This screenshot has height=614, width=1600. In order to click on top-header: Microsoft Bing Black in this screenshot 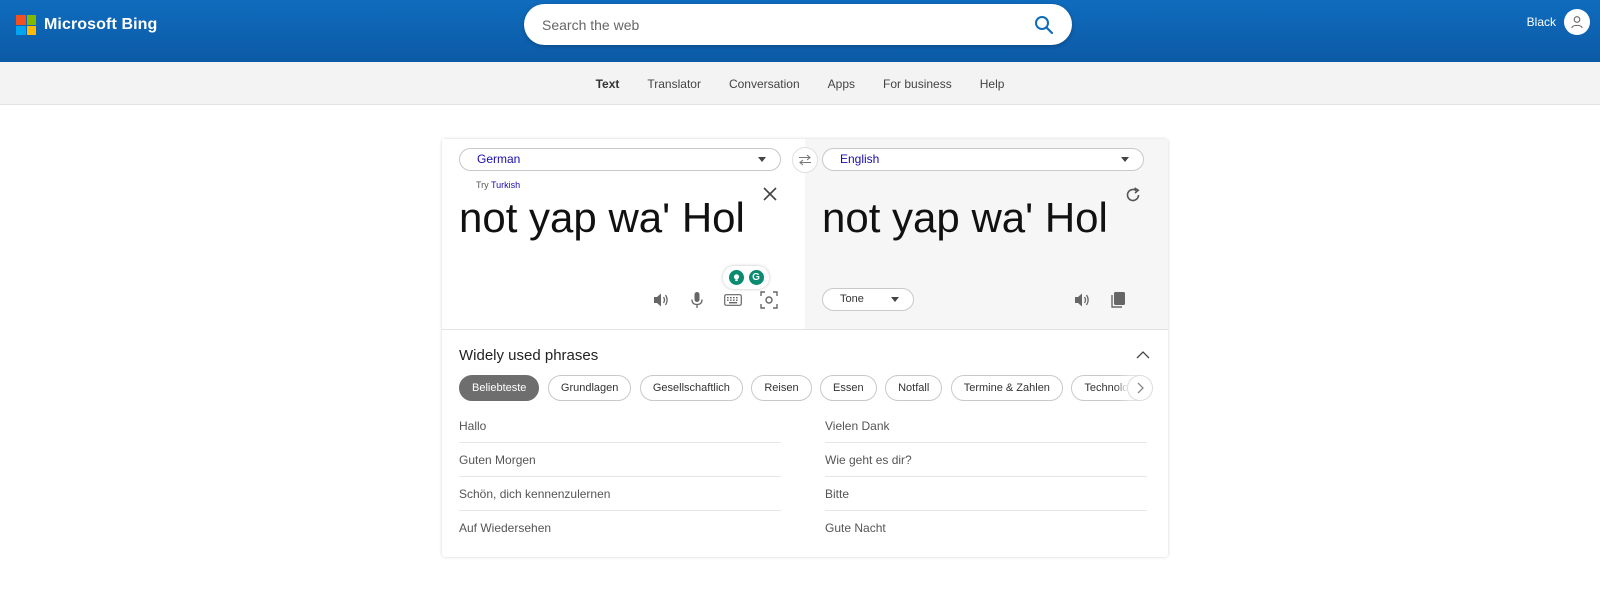, I will do `click(800, 31)`.